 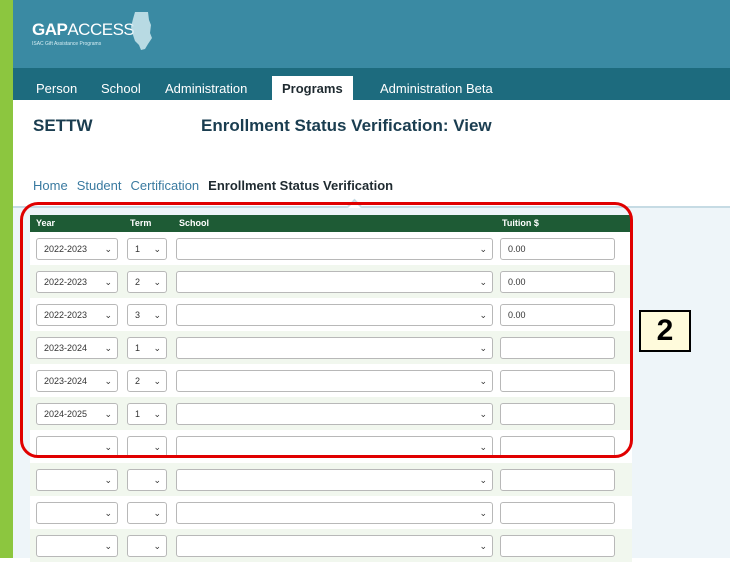 I want to click on program-code: SETTW, so click(x=63, y=125).